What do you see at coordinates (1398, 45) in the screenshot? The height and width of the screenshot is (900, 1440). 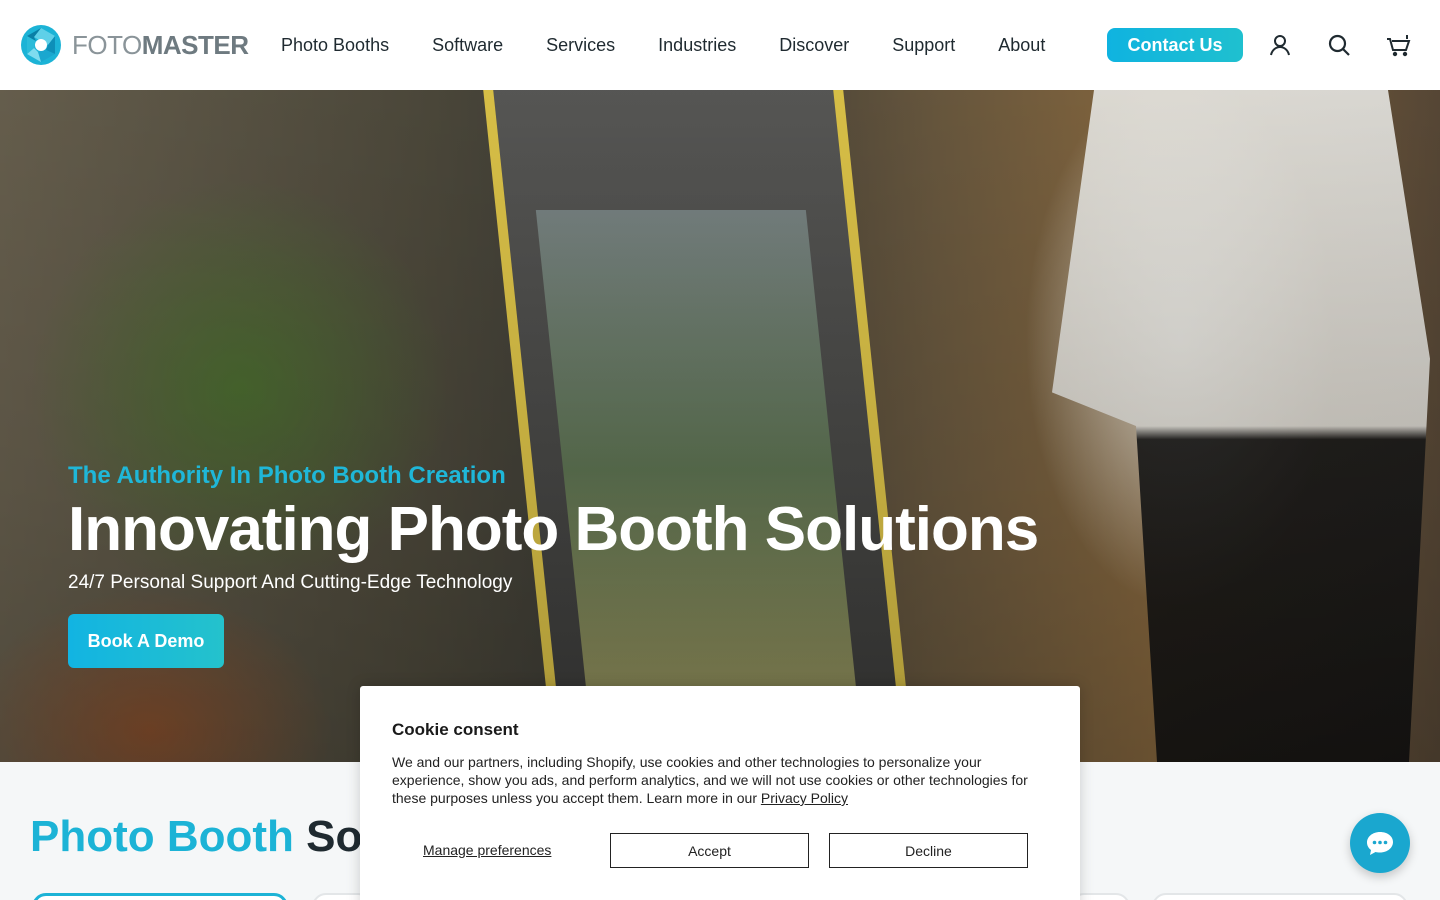 I see `cart-icon` at bounding box center [1398, 45].